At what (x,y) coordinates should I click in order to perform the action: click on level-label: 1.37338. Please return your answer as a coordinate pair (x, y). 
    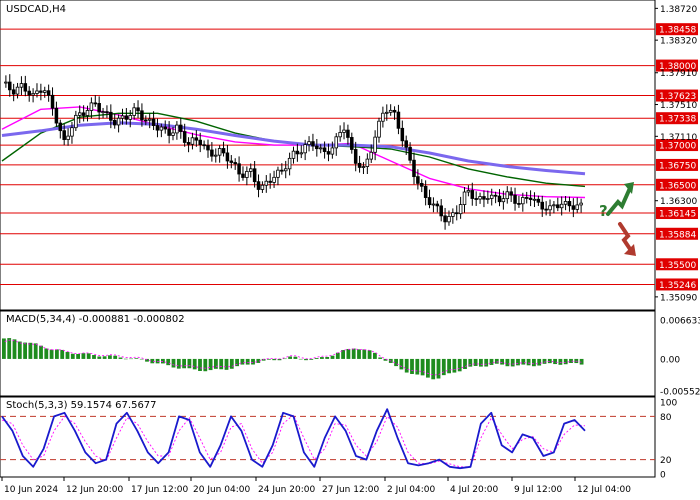
    Looking at the image, I should click on (677, 120).